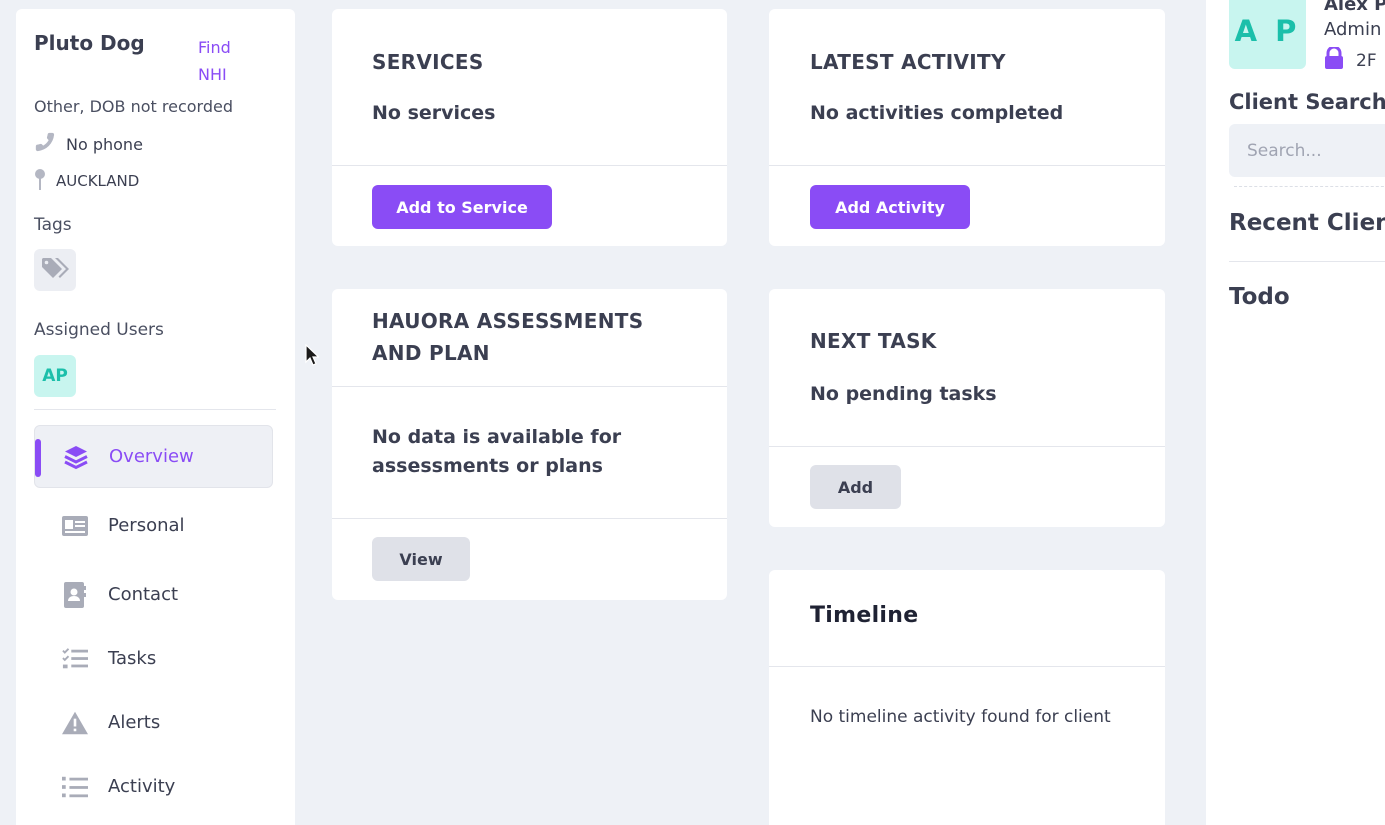  I want to click on client-dob: Other, DOB not recorded, so click(133, 106).